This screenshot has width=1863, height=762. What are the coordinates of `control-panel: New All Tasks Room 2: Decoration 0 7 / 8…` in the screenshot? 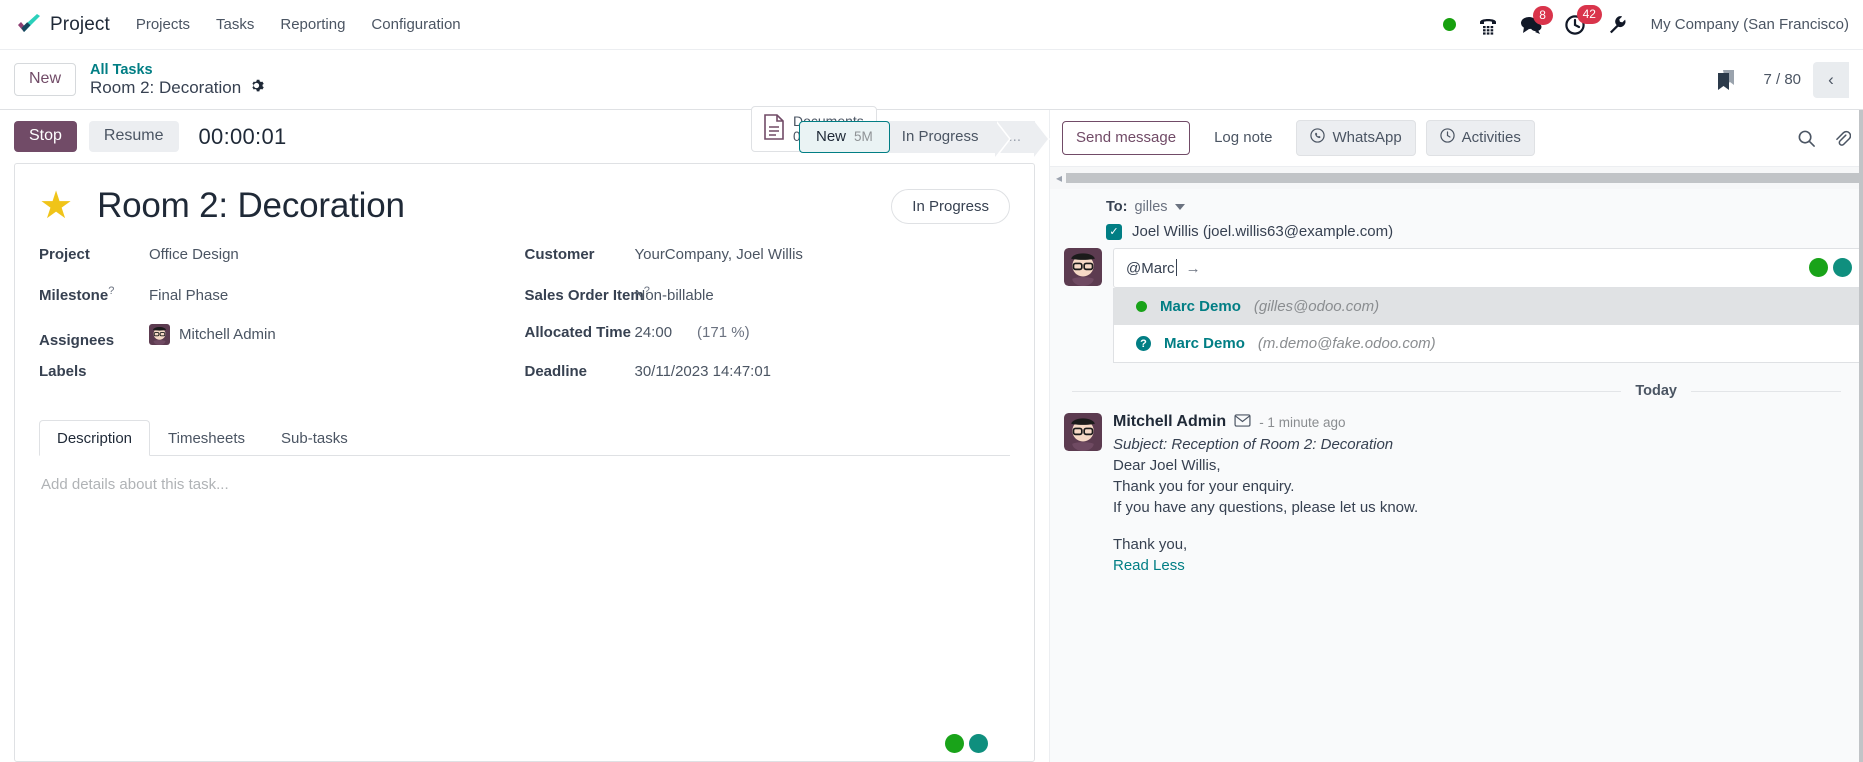 It's located at (931, 101).